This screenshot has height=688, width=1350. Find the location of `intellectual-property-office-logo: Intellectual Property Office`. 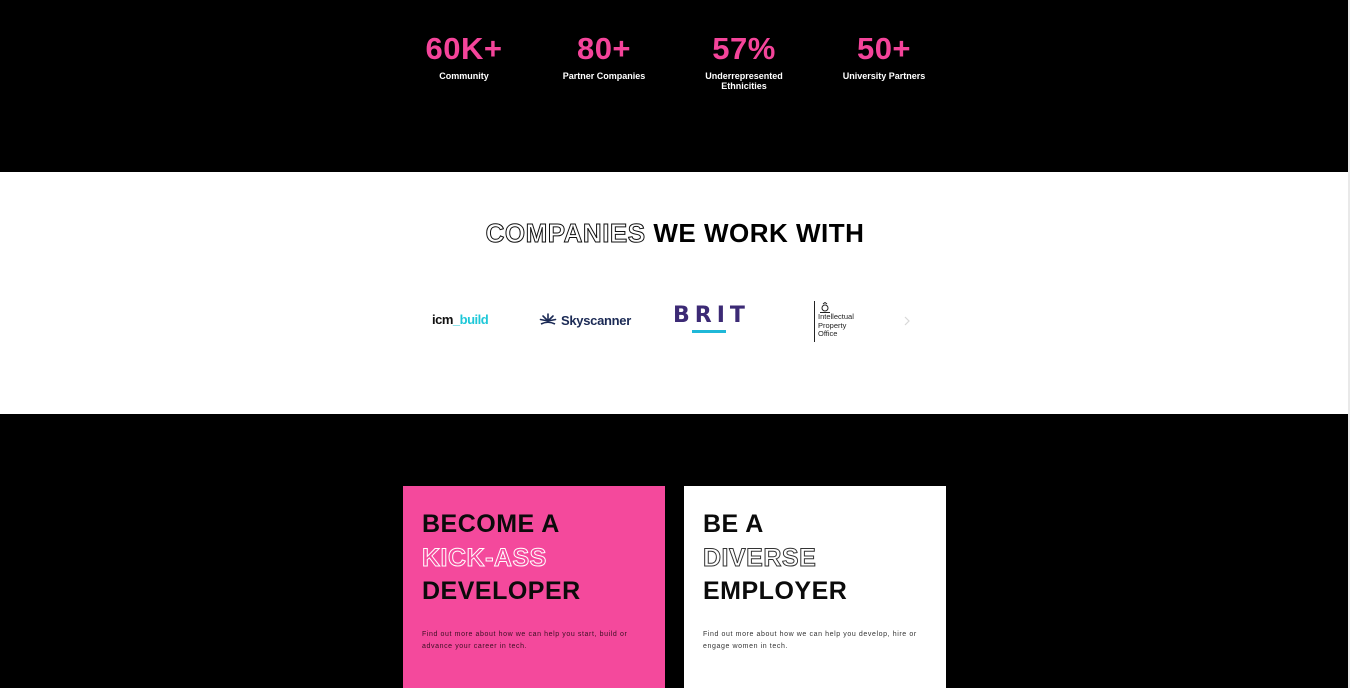

intellectual-property-office-logo: Intellectual Property Office is located at coordinates (834, 321).